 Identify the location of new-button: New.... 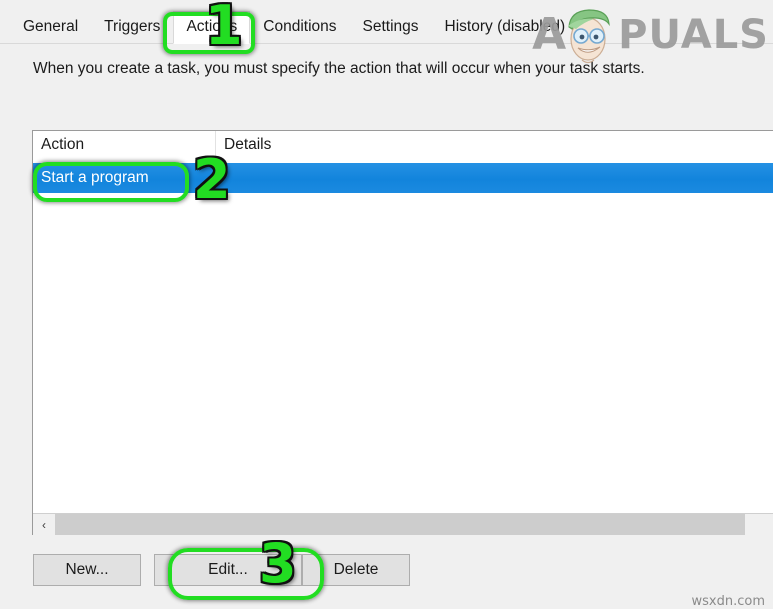
(87, 570).